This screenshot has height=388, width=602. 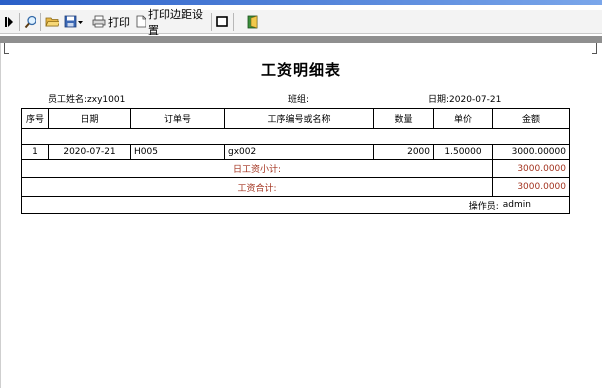 I want to click on operator-label: 操作员:, so click(x=483, y=206).